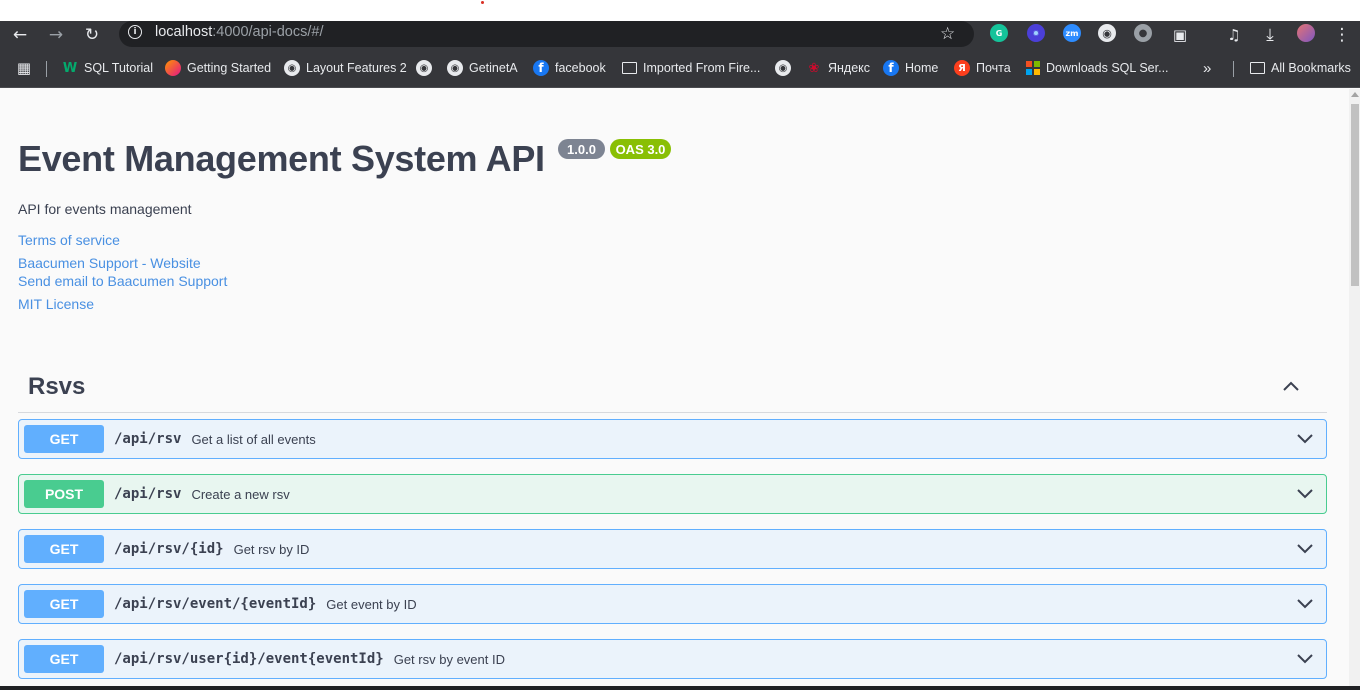  What do you see at coordinates (1107, 33) in the screenshot?
I see `globe-extension-icon: ◉` at bounding box center [1107, 33].